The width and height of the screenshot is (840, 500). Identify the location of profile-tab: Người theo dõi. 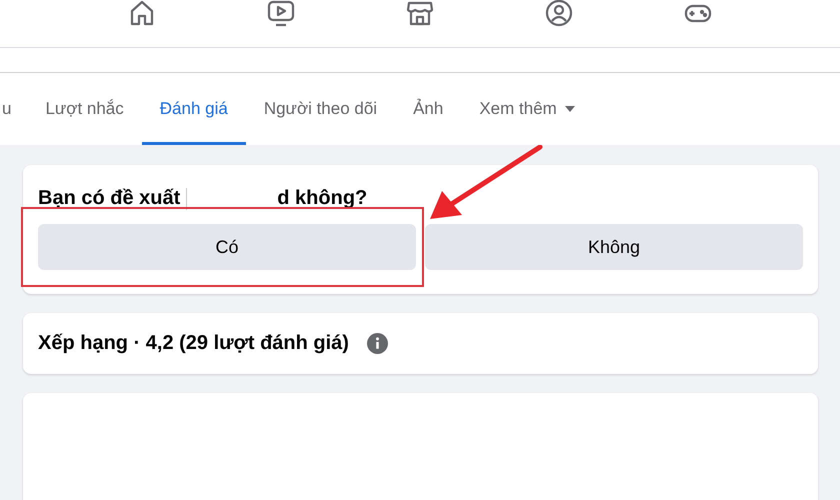
(321, 109).